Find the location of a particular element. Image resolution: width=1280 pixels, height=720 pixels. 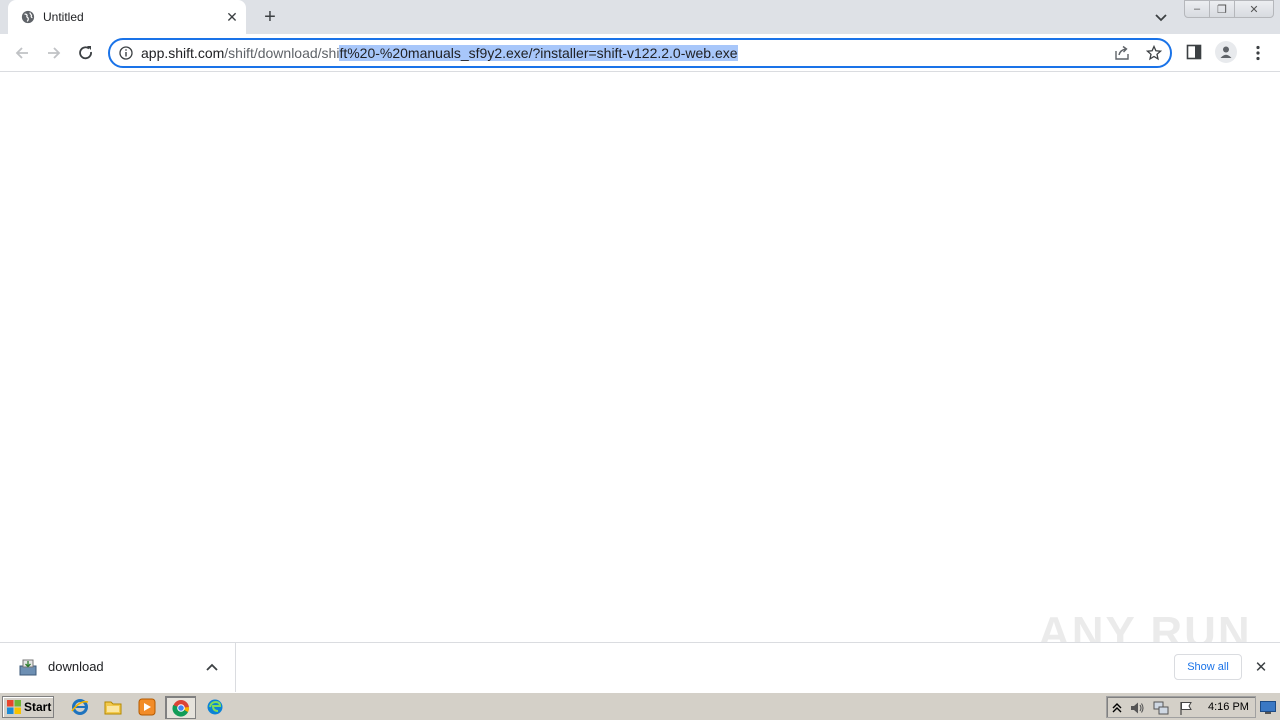

forward-button is located at coordinates (54, 53).